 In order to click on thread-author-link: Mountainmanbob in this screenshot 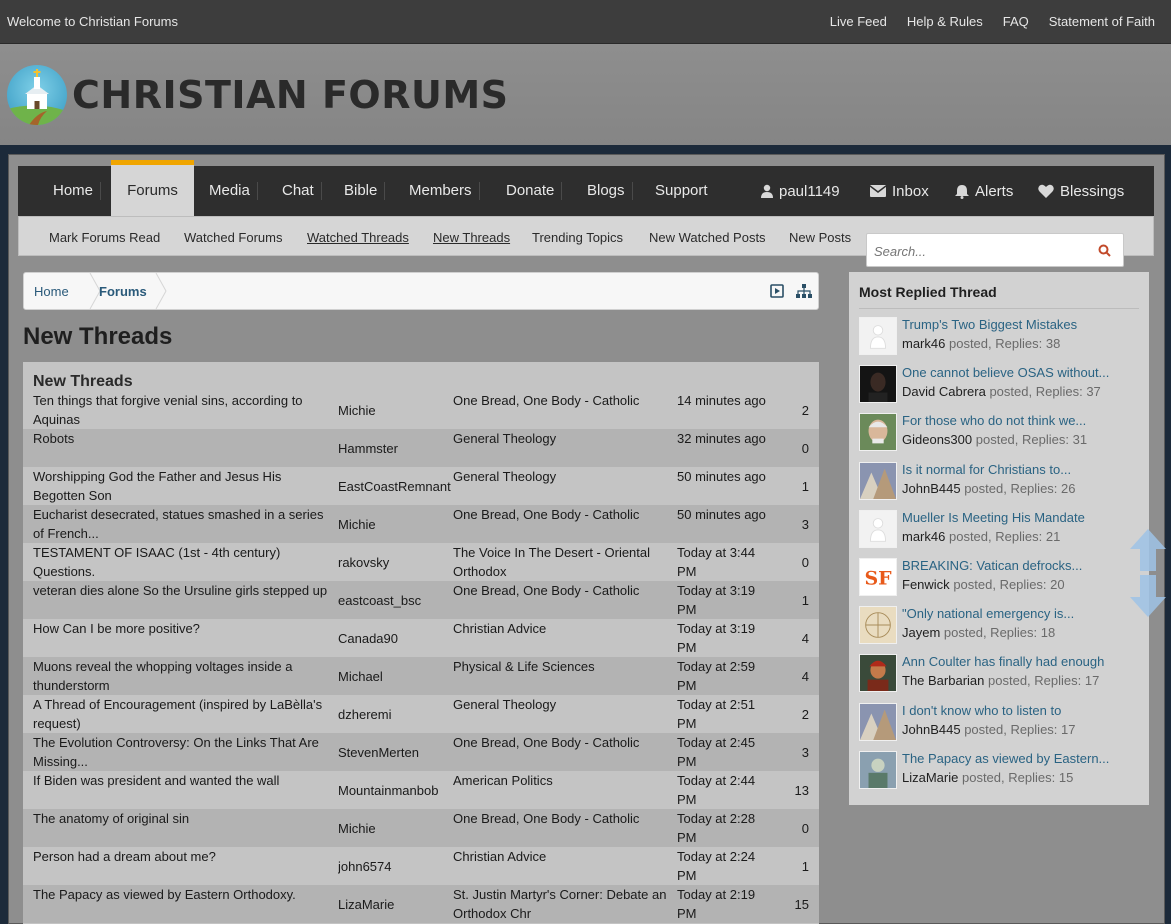, I will do `click(395, 790)`.